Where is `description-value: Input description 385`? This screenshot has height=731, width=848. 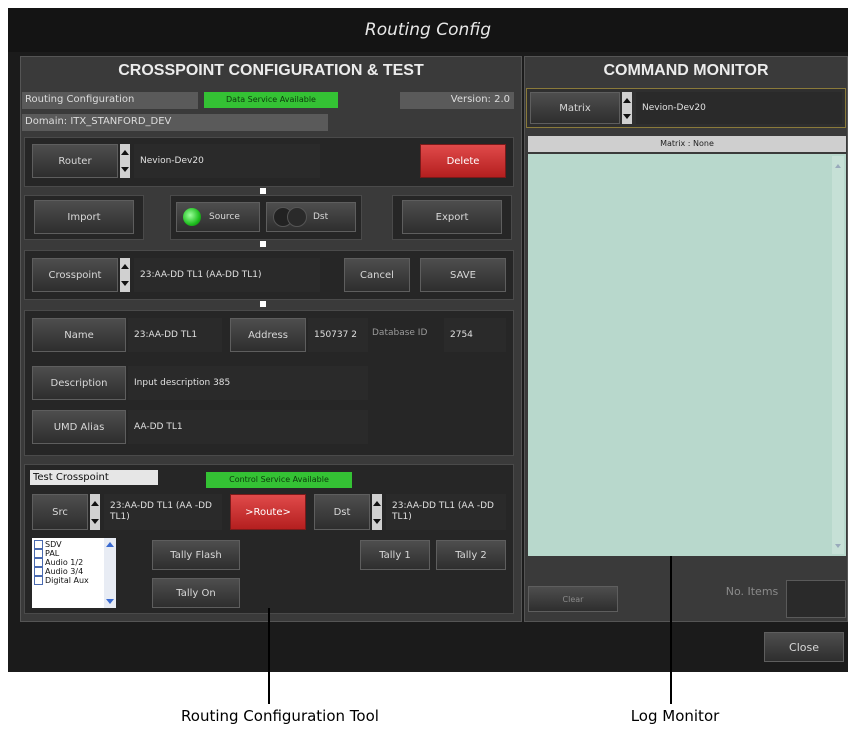 description-value: Input description 385 is located at coordinates (248, 383).